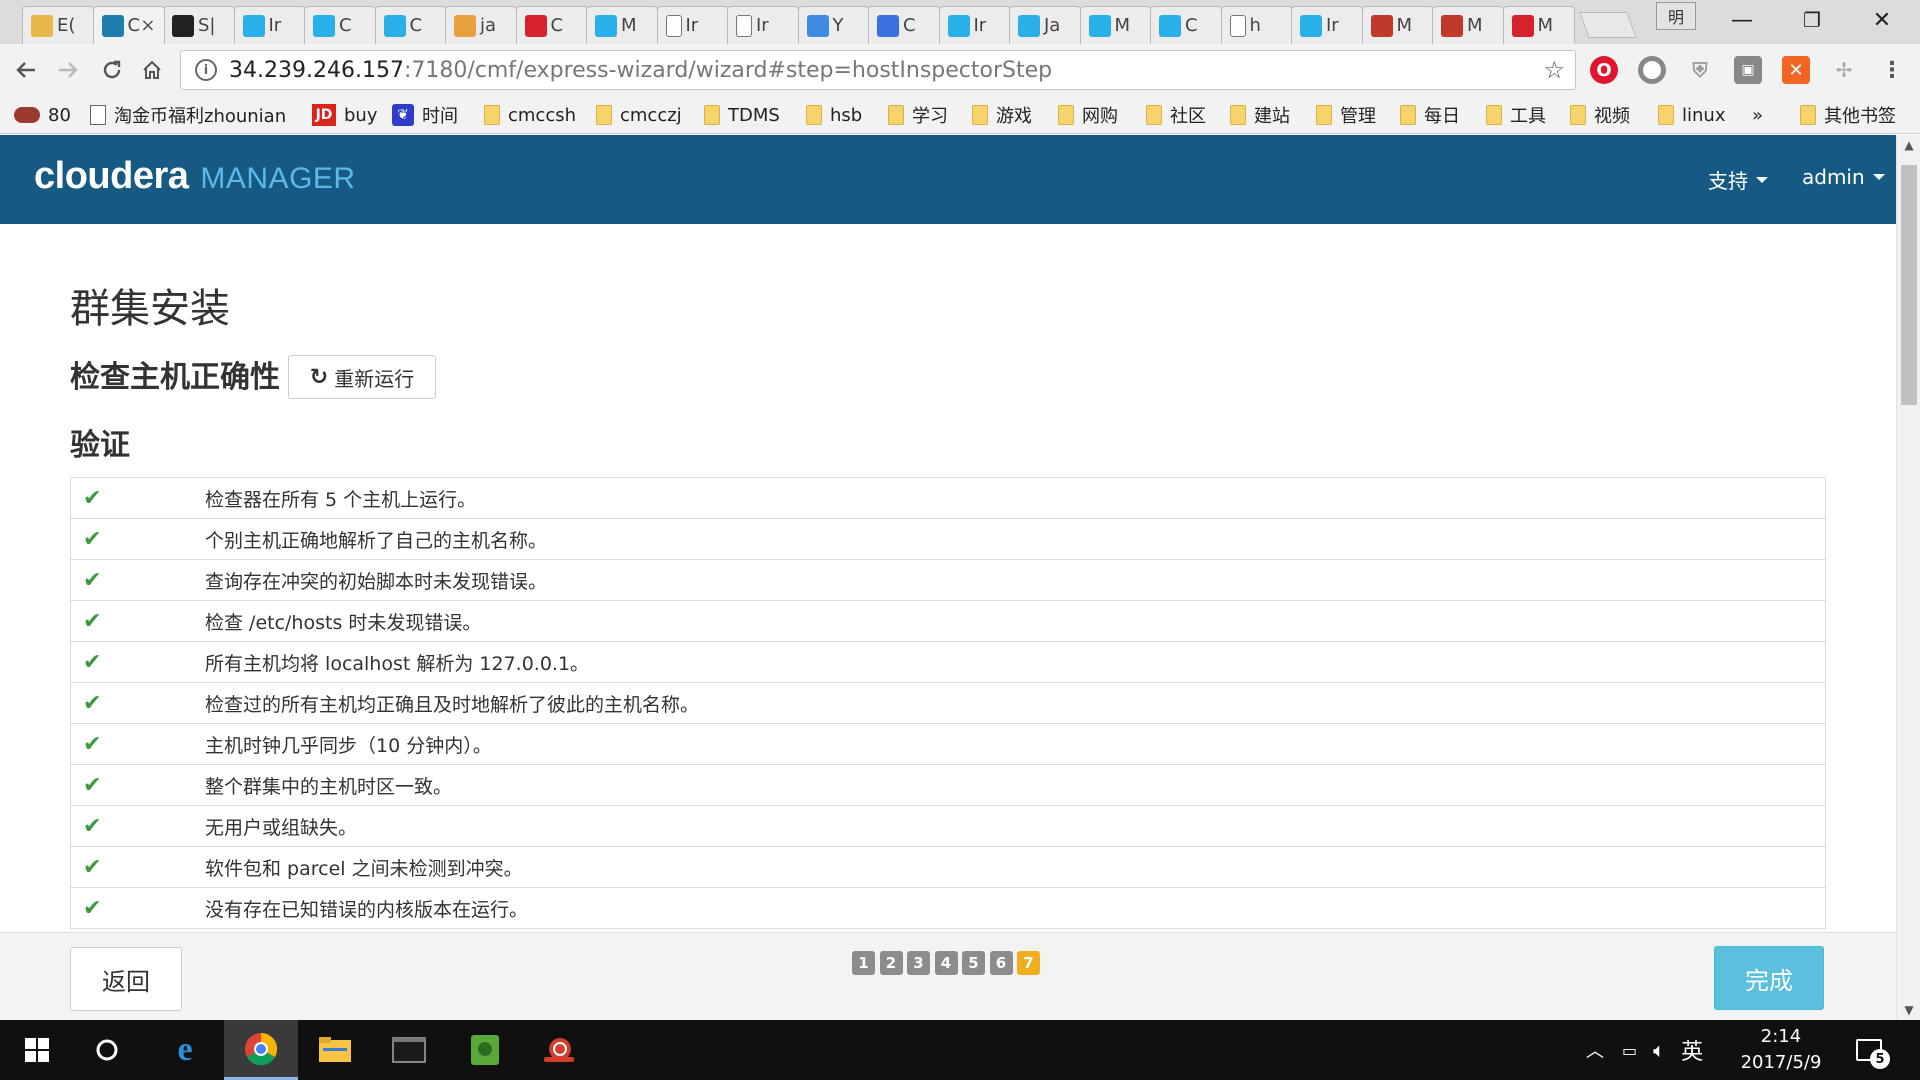 This screenshot has width=1920, height=1080. Describe the element at coordinates (481, 25) in the screenshot. I see `browser-tab: ja` at that location.